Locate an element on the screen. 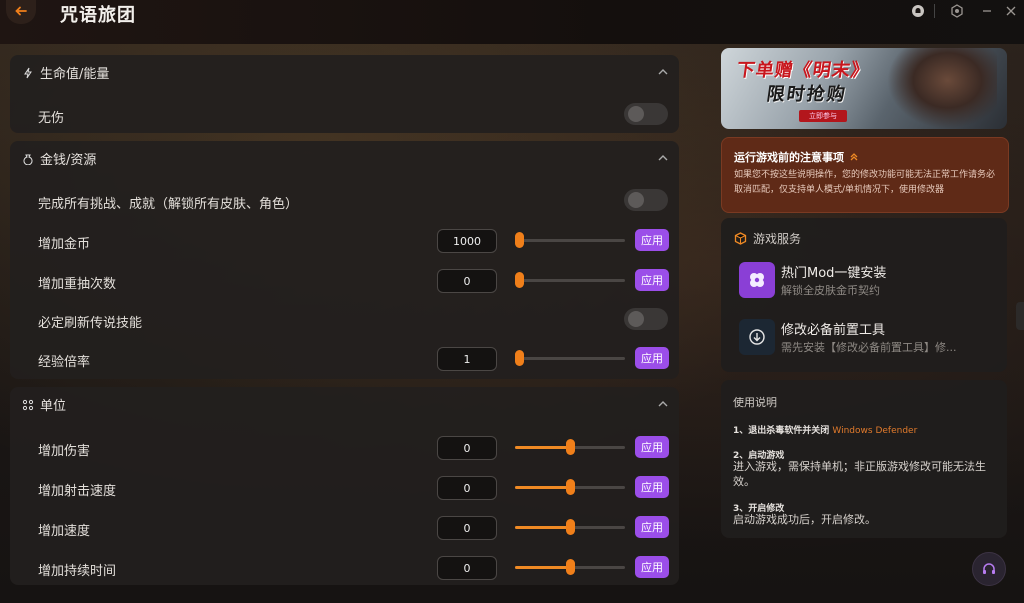  row-label: 增加射击速度 is located at coordinates (77, 491).